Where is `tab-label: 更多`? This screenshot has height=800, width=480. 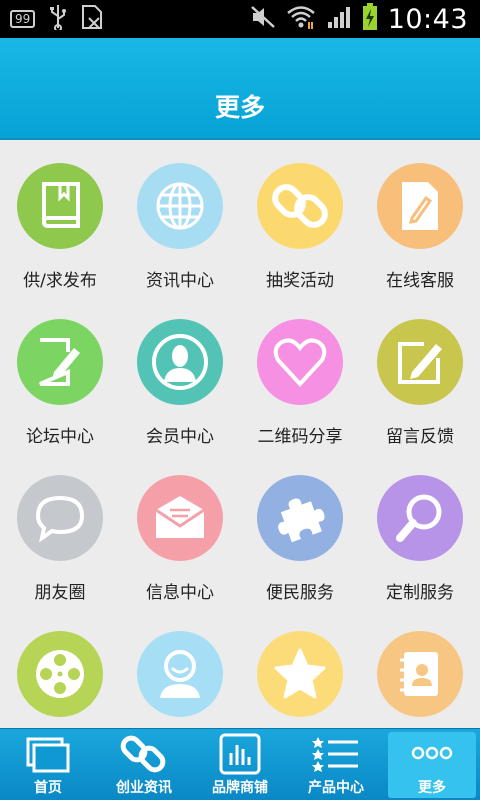
tab-label: 更多 is located at coordinates (432, 788).